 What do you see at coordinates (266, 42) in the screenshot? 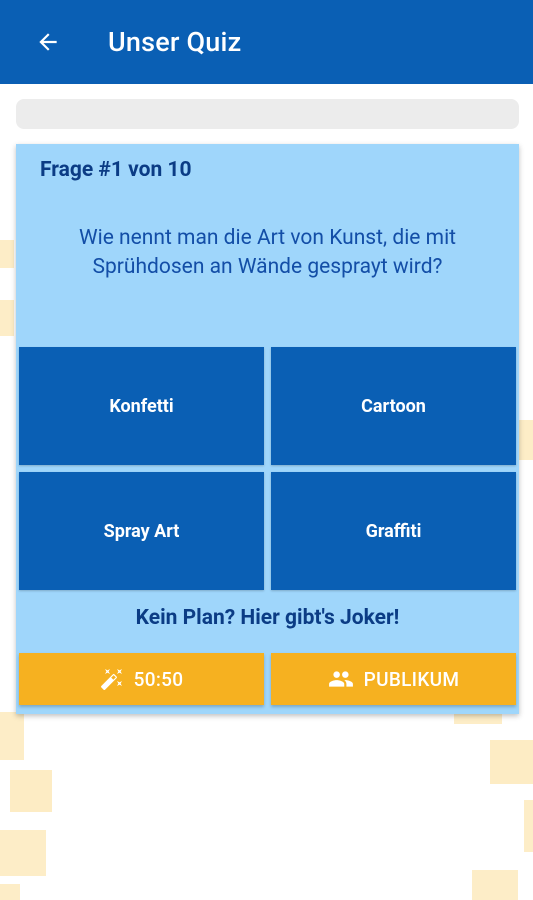
I see `app-bar: Unser Quiz` at bounding box center [266, 42].